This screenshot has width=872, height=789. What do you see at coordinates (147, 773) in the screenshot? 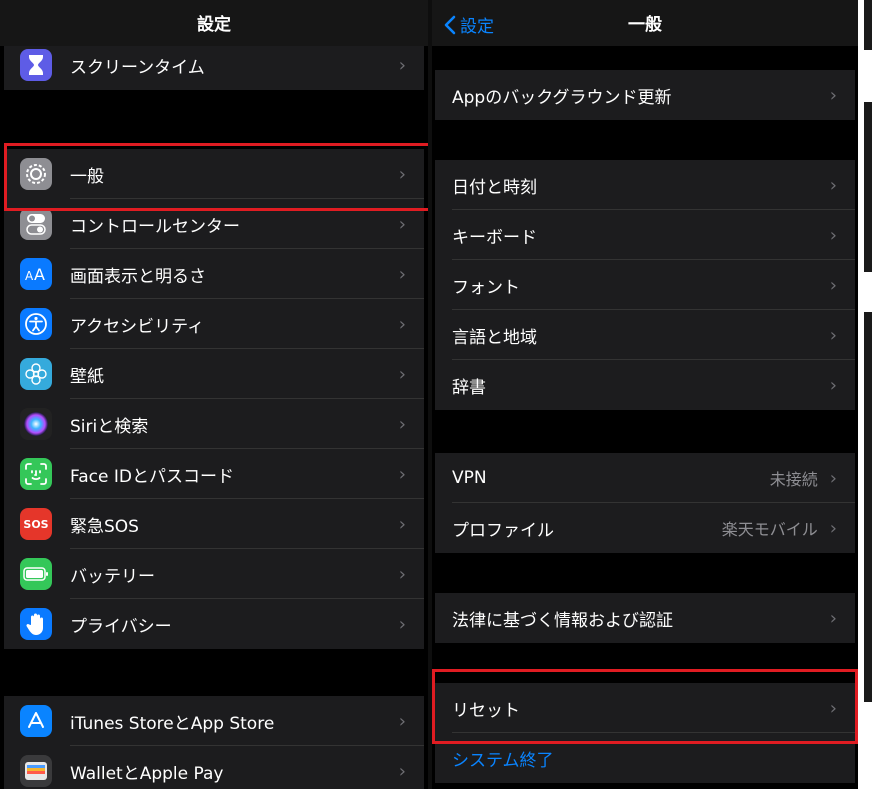
I see `settings-item-label: WalletとApple Pay` at bounding box center [147, 773].